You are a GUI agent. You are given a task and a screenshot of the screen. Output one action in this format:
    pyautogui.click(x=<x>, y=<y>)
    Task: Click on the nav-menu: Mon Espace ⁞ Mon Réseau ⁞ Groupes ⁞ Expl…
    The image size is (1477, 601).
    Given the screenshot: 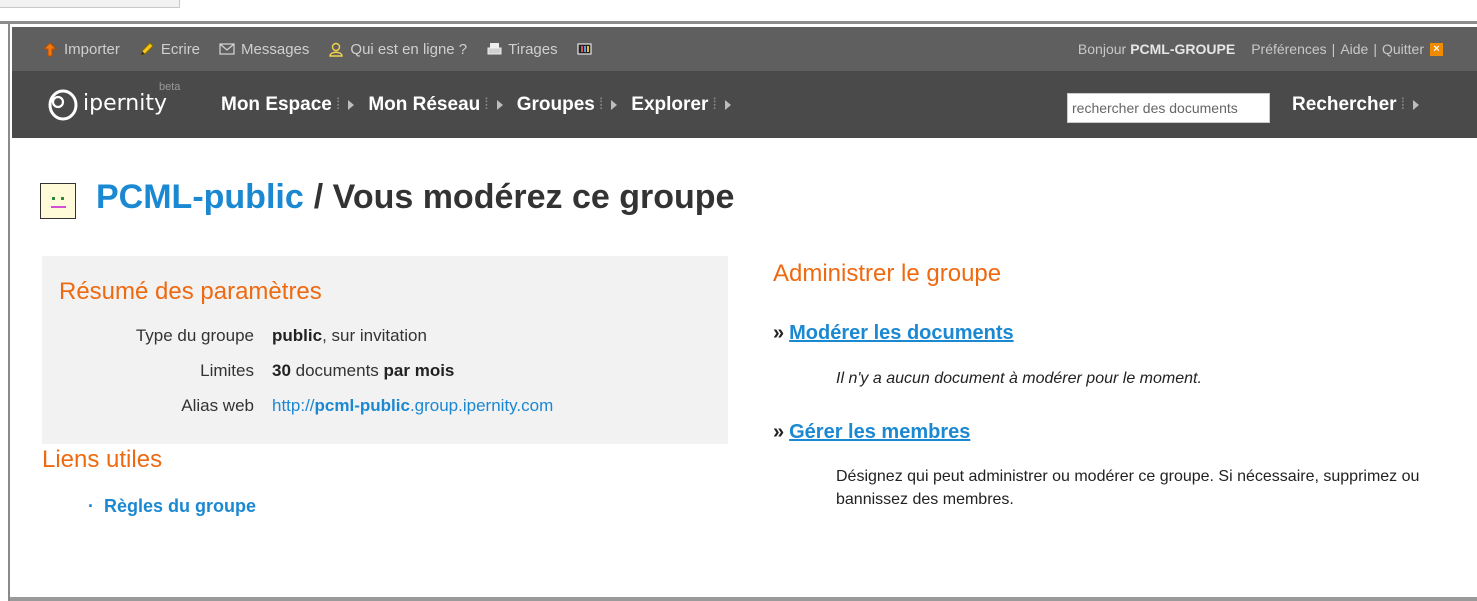 What is the action you would take?
    pyautogui.click(x=483, y=104)
    